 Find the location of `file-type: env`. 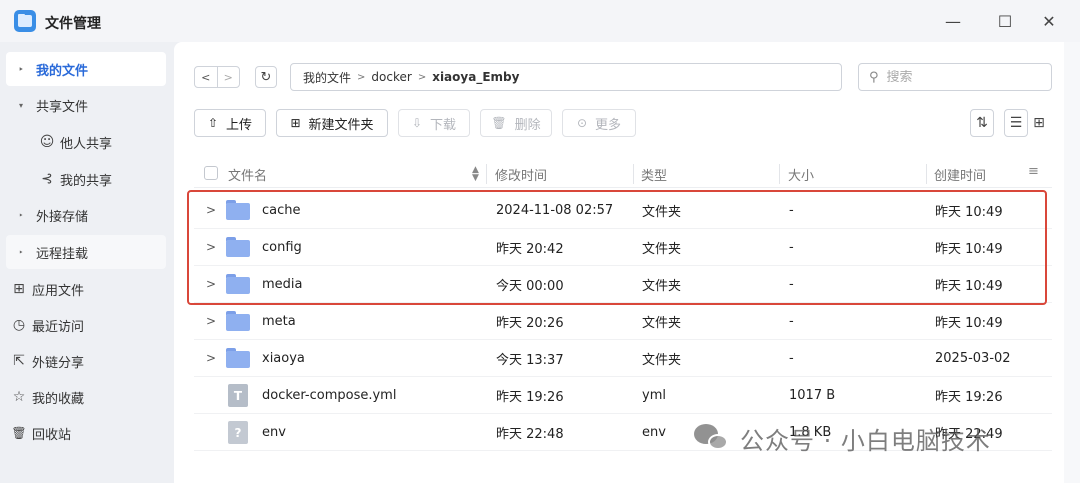

file-type: env is located at coordinates (654, 432).